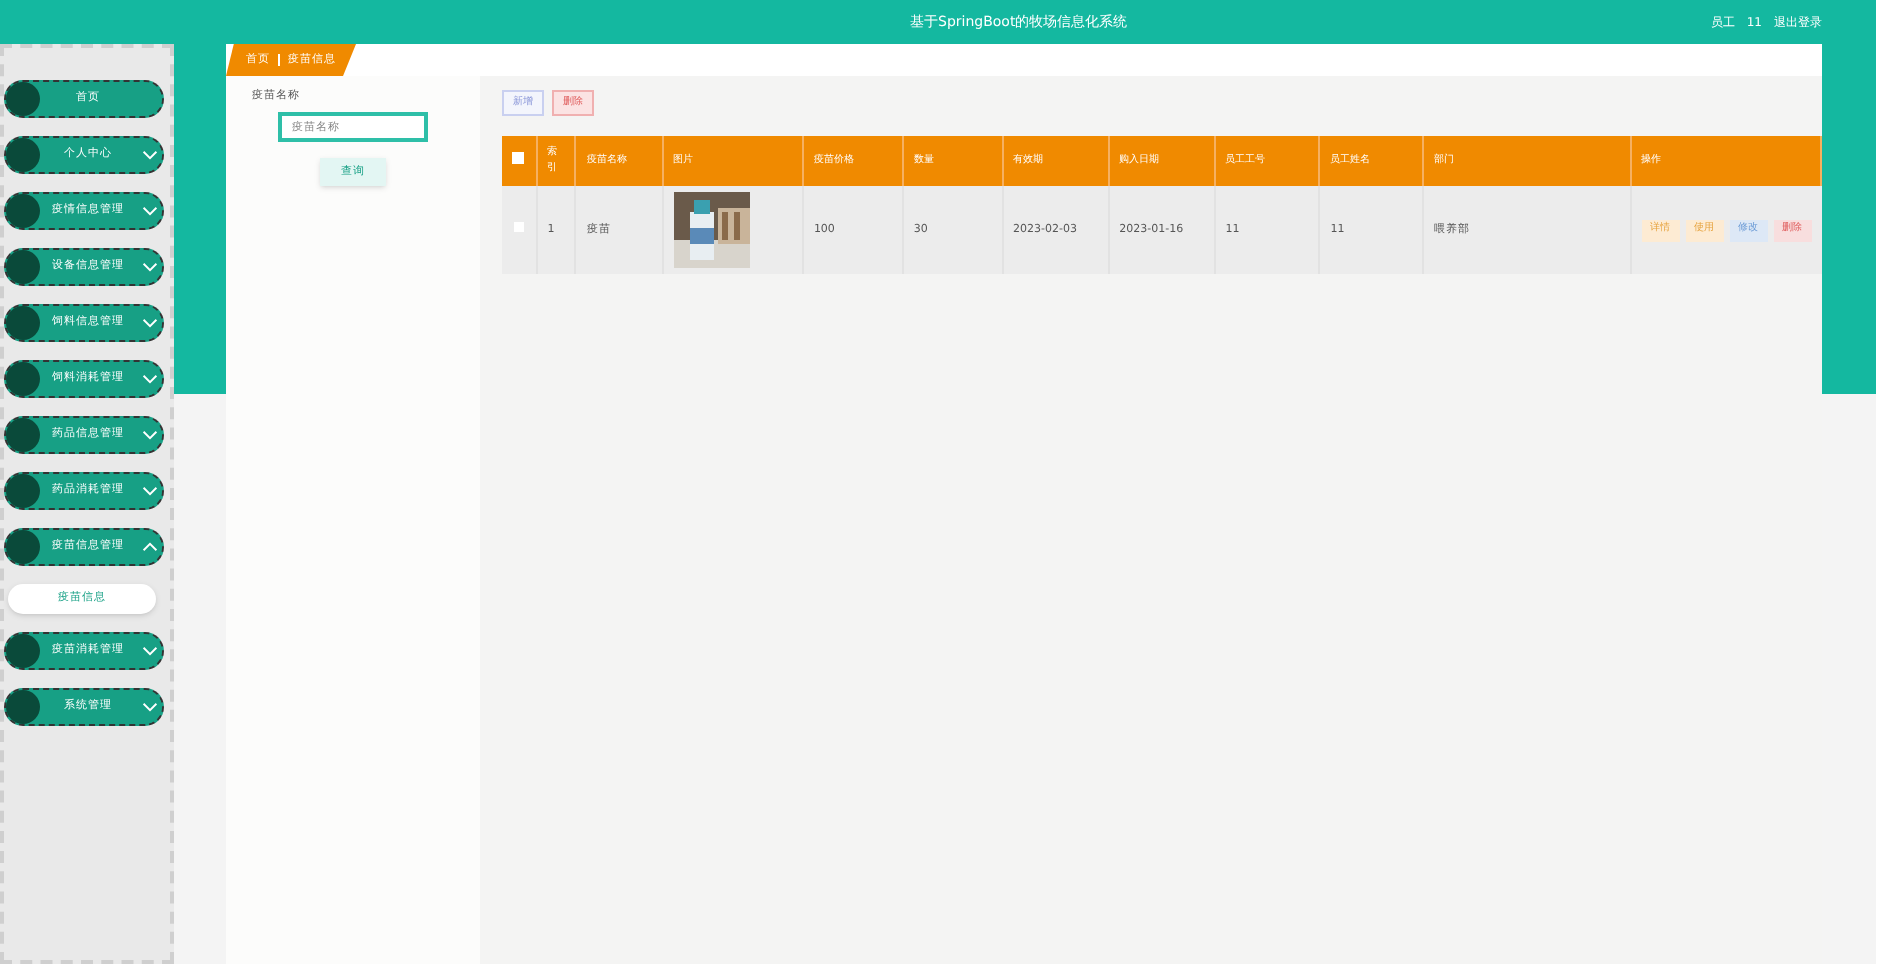 This screenshot has width=1898, height=964. I want to click on select-all-checkbox, so click(518, 157).